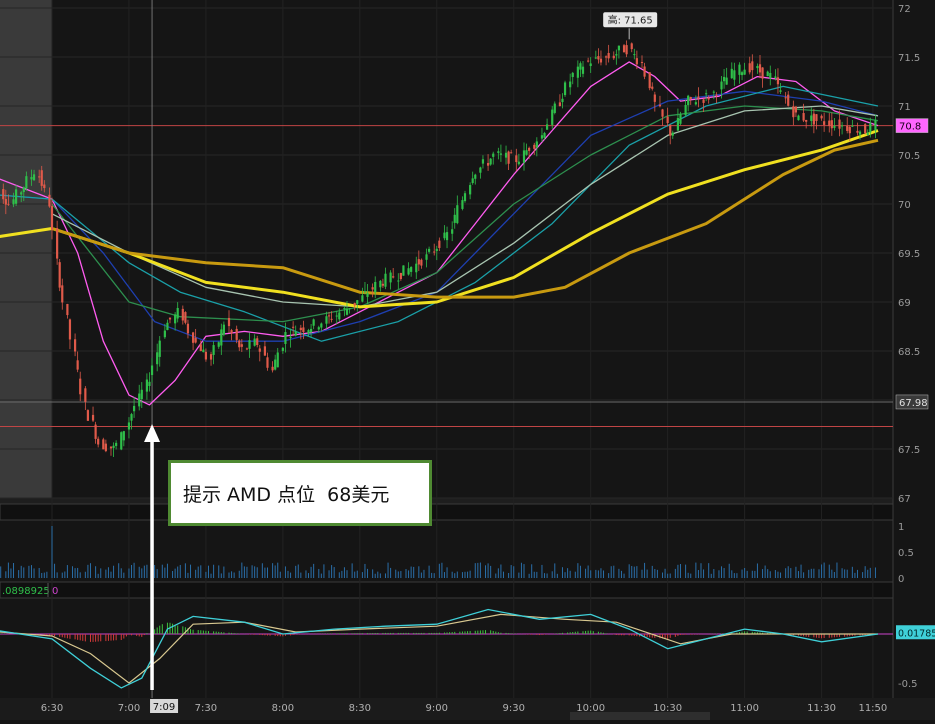  Describe the element at coordinates (437, 708) in the screenshot. I see `time-tick-label: 9:00` at that location.